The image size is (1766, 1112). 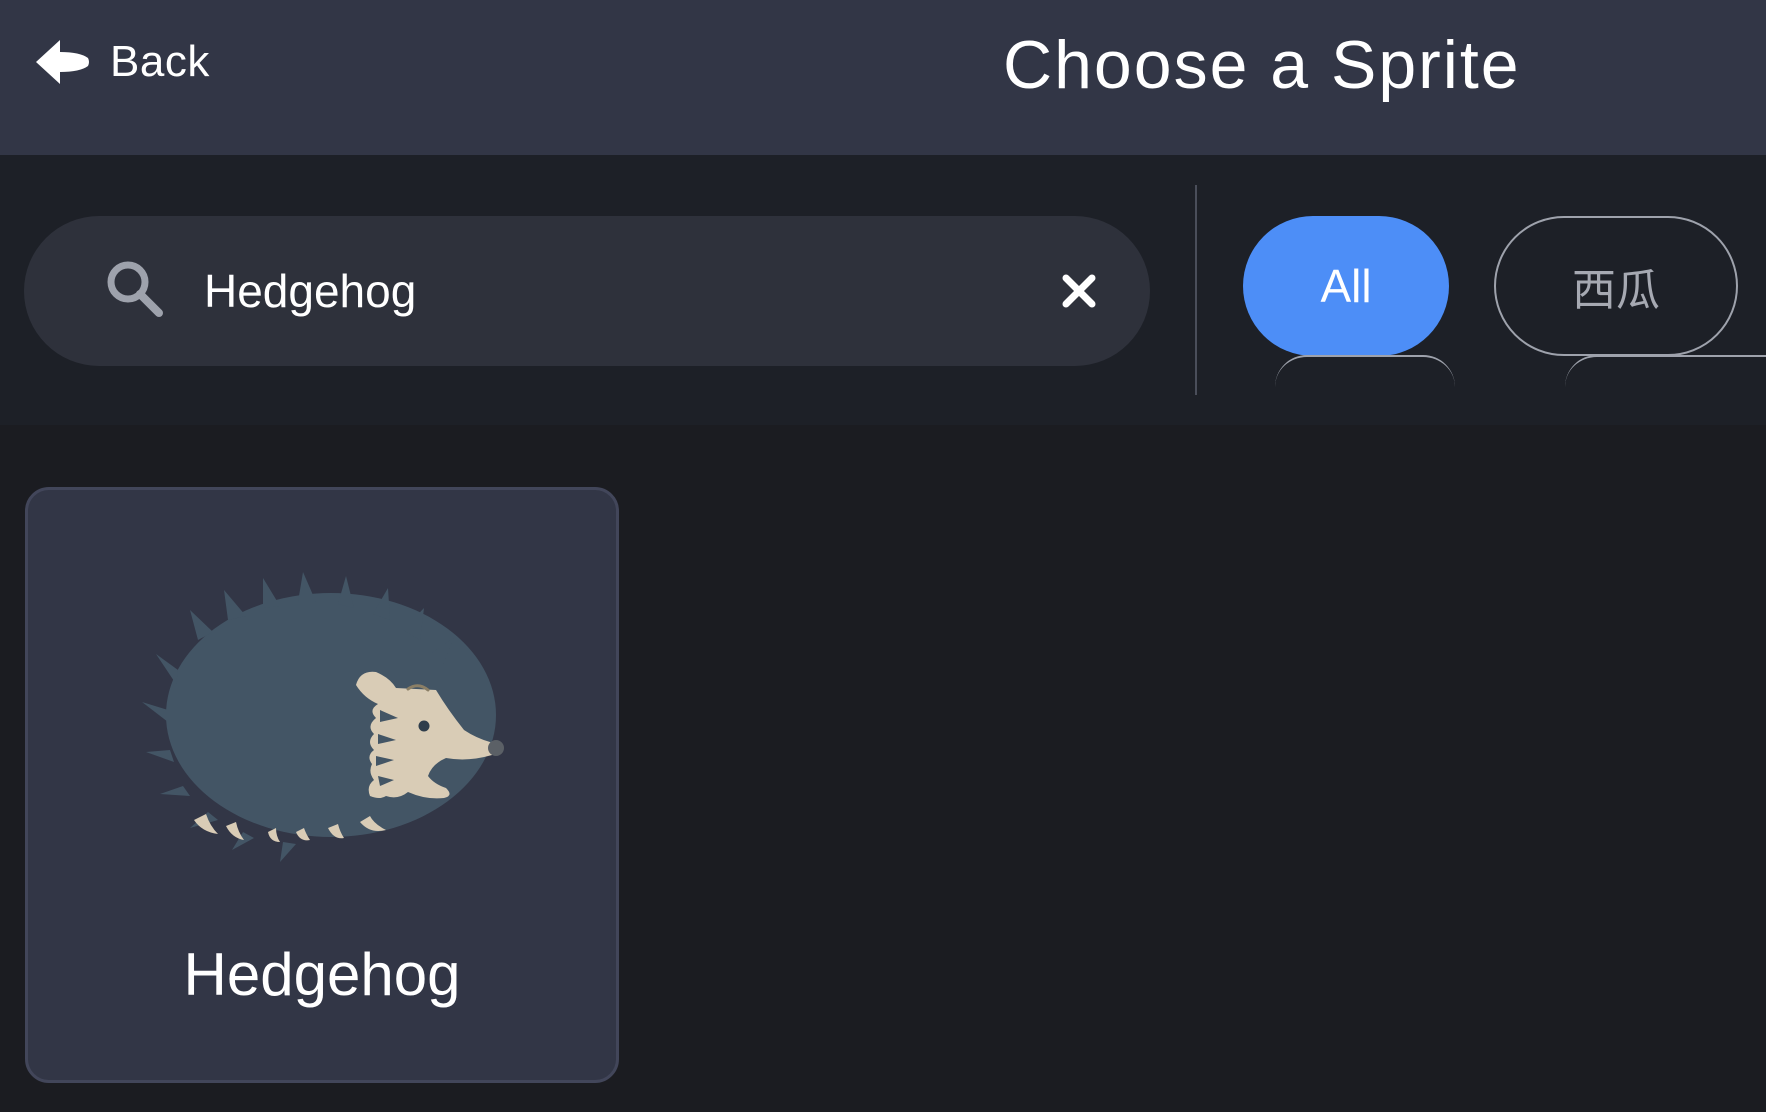 I want to click on back-label: Back, so click(x=160, y=61).